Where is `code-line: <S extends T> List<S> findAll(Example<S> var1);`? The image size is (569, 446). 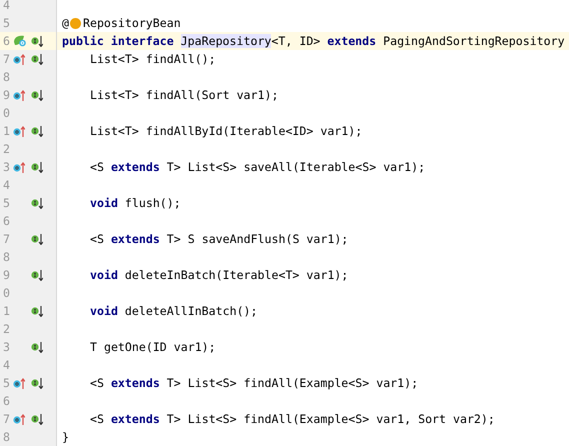
code-line: <S extends T> List<S> findAll(Example<S> var1); is located at coordinates (254, 383).